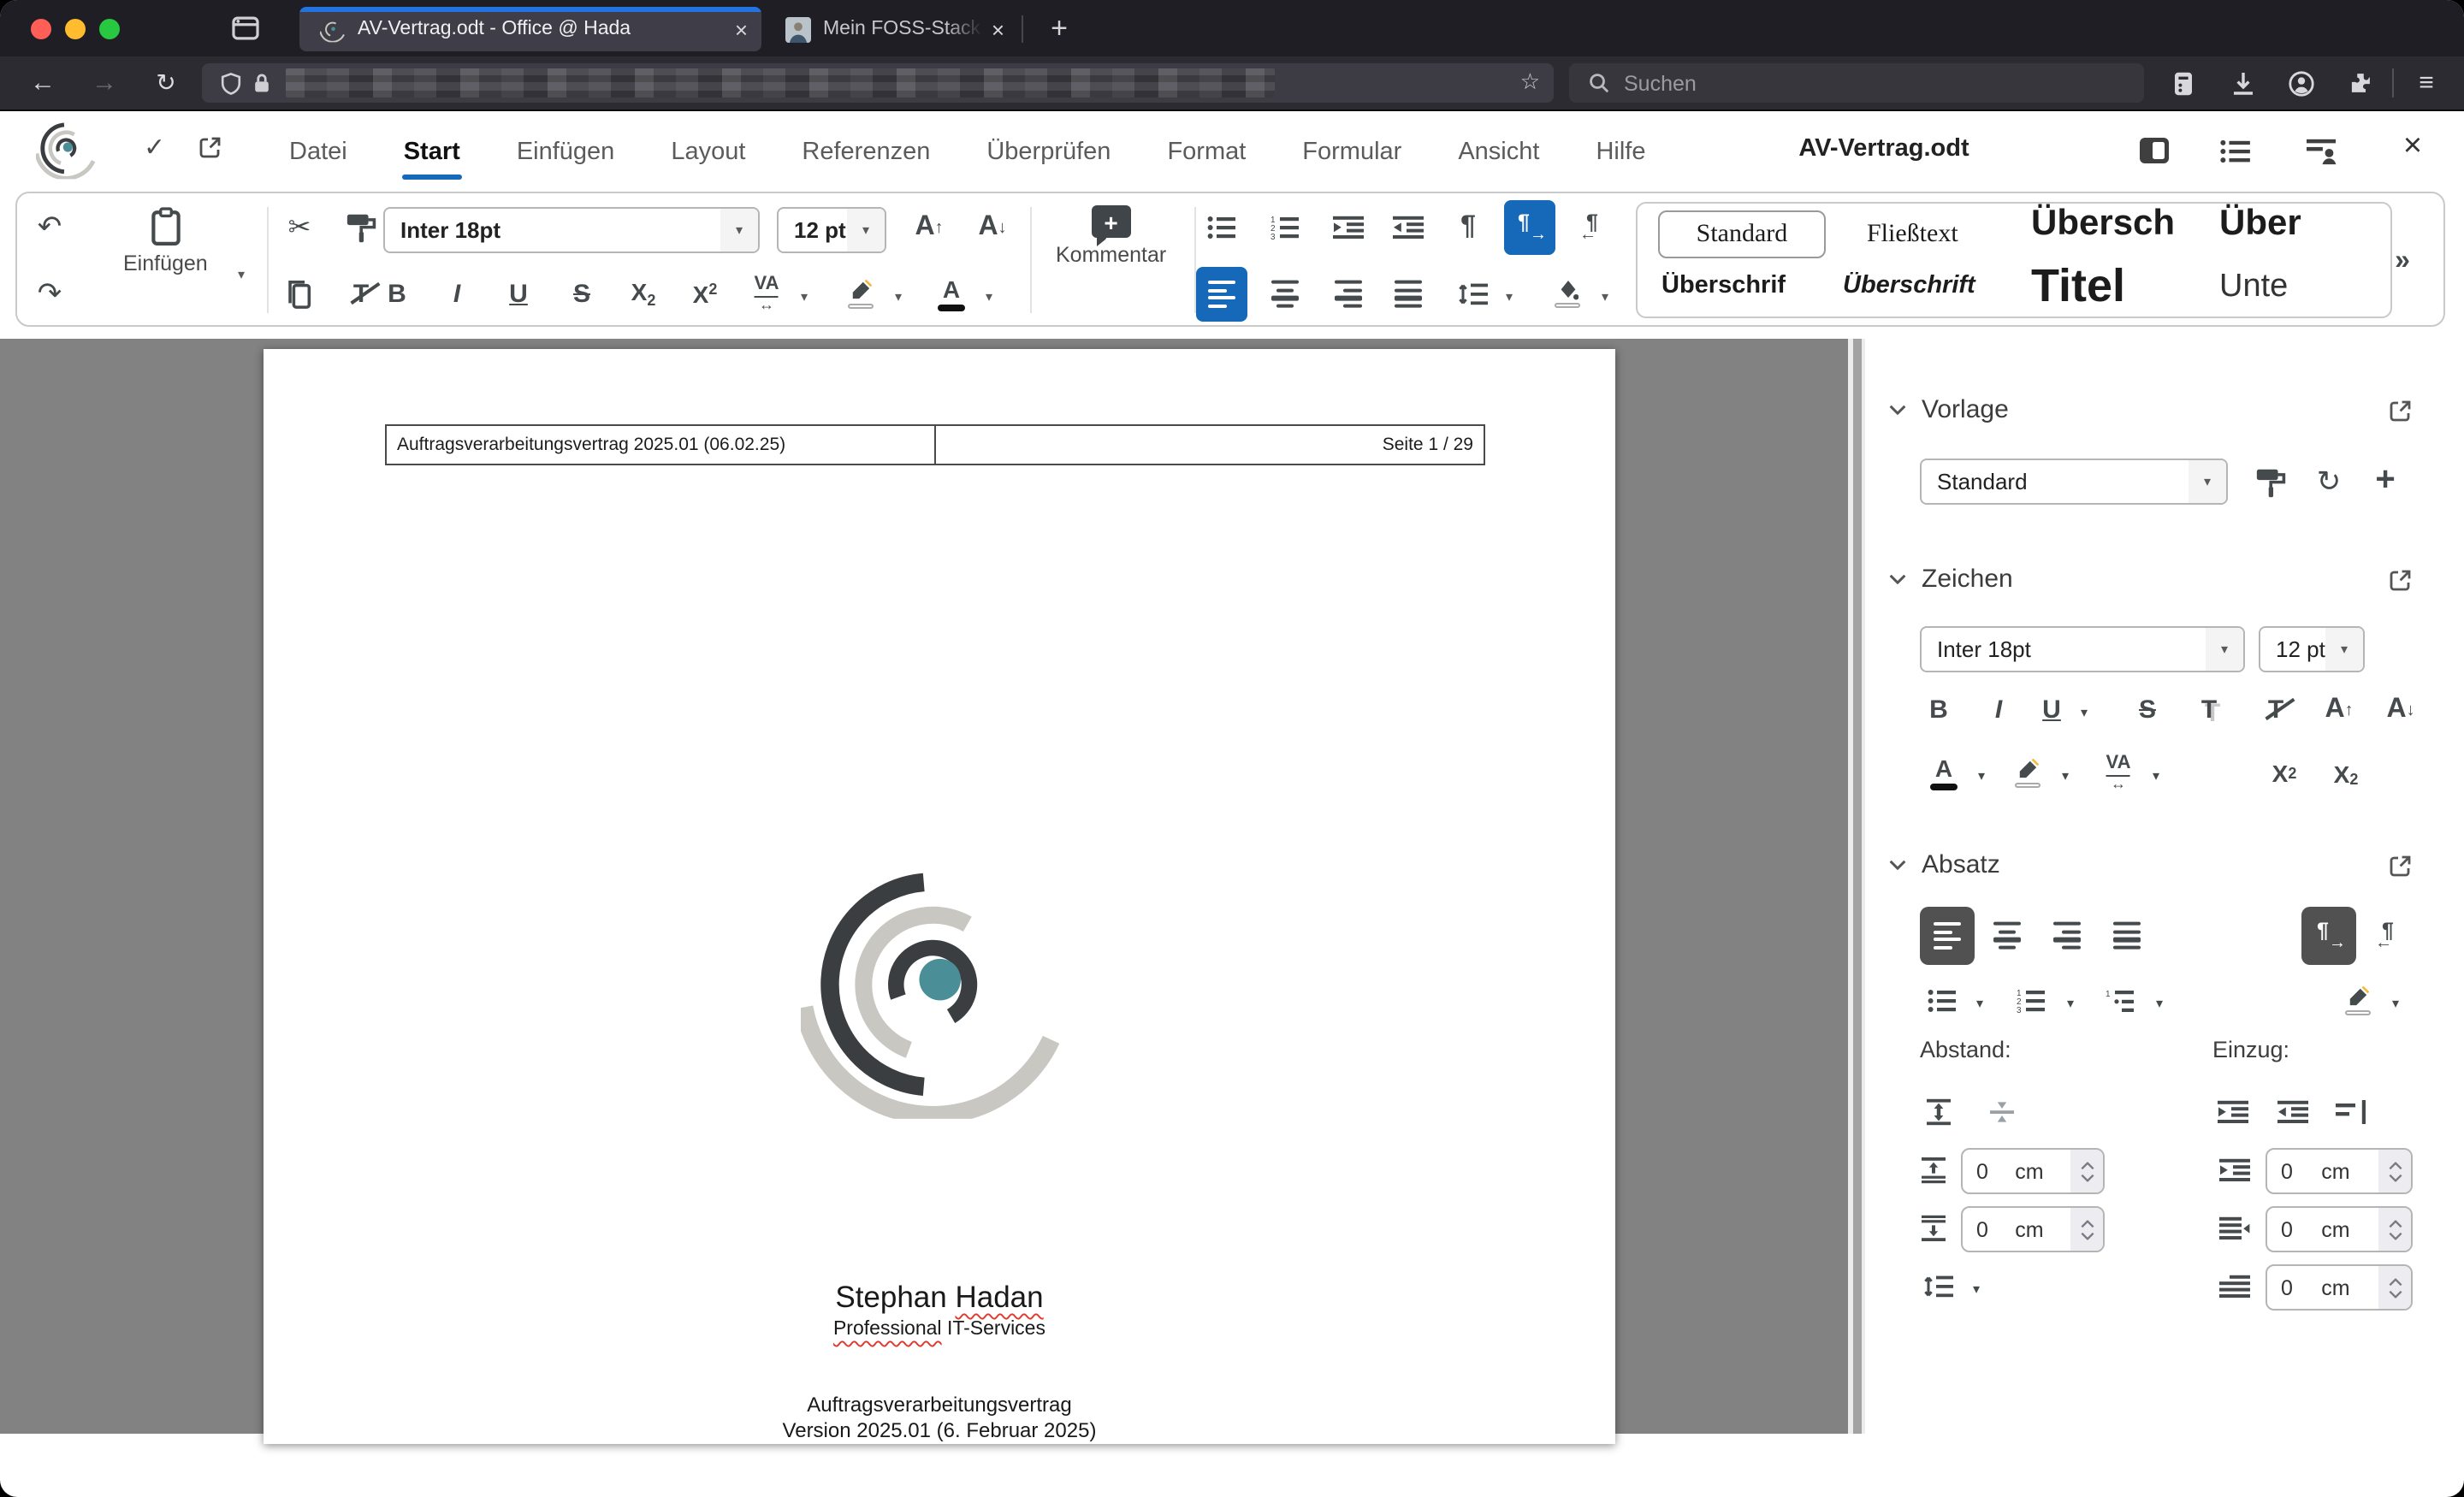 This screenshot has height=1497, width=2464. Describe the element at coordinates (2074, 482) in the screenshot. I see `paragraph-style-combobox: Standard ▾` at that location.